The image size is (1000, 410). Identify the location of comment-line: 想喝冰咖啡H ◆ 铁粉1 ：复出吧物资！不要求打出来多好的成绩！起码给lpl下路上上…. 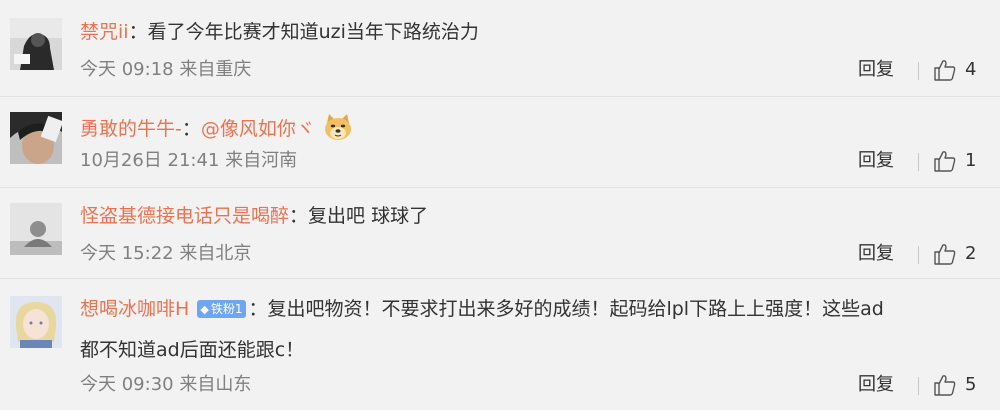
(482, 309).